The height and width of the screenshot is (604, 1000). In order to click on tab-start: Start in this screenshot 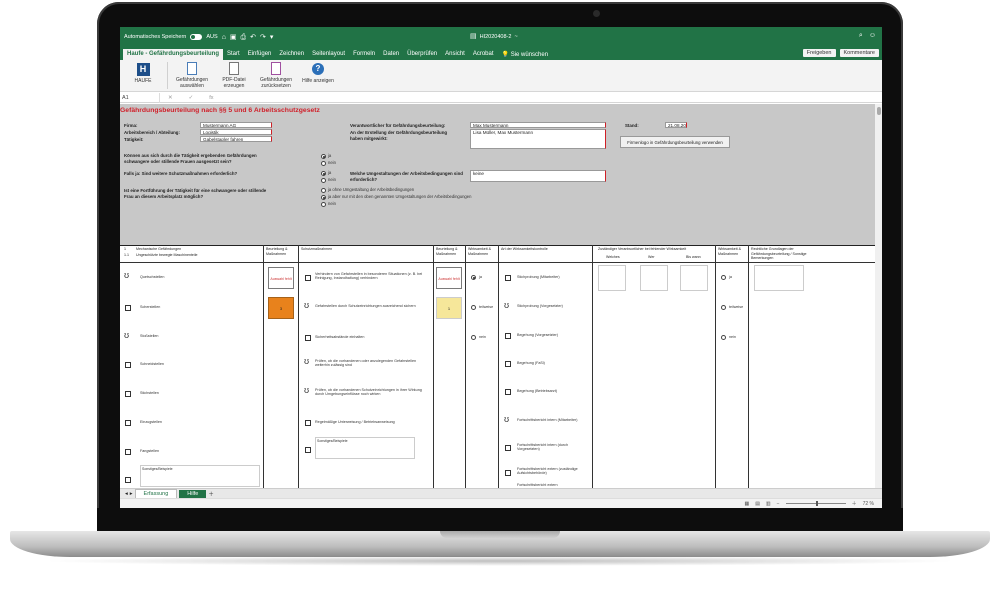, I will do `click(233, 54)`.